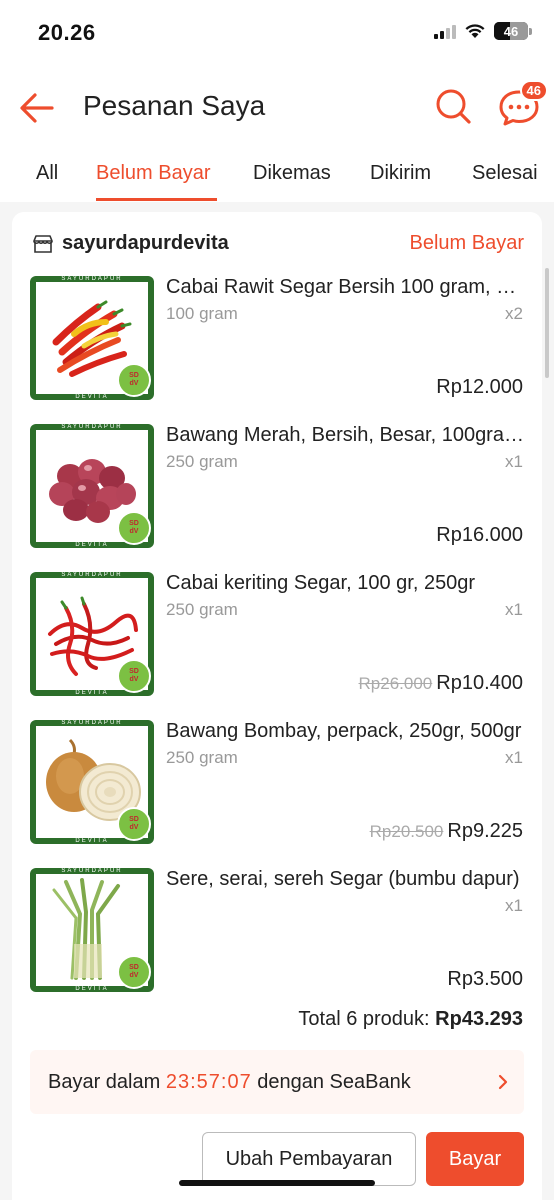 Image resolution: width=554 pixels, height=1200 pixels. What do you see at coordinates (395, 683) in the screenshot?
I see `item-original-price: Rp26.000` at bounding box center [395, 683].